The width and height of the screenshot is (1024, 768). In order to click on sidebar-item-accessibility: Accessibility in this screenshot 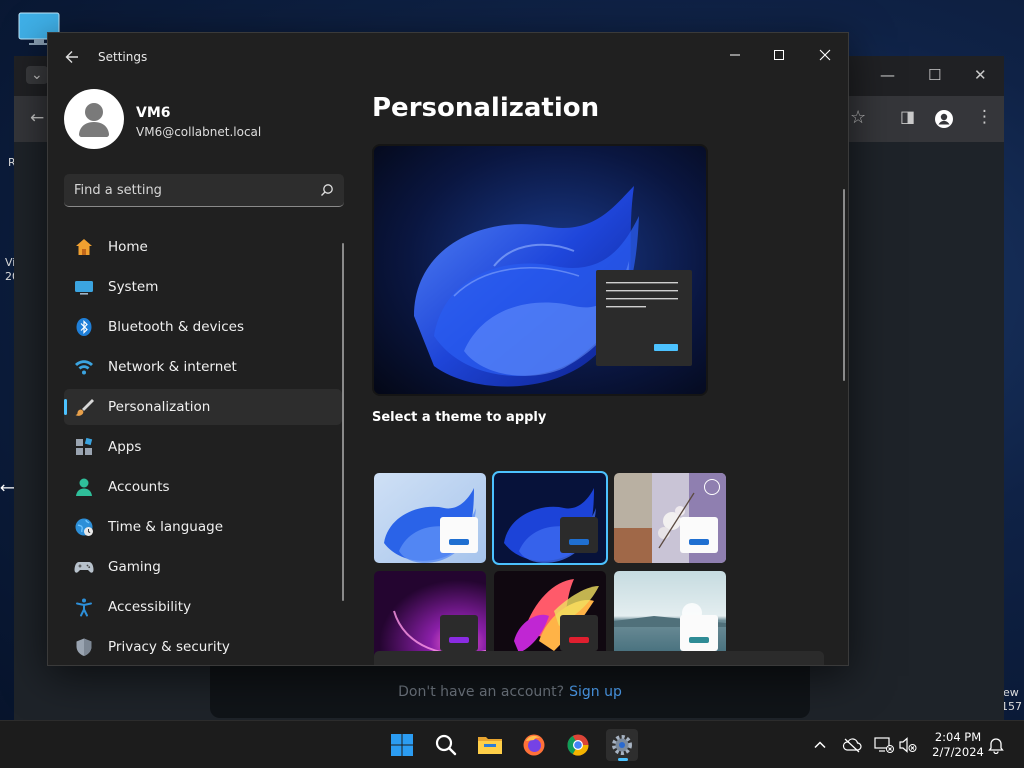, I will do `click(203, 607)`.